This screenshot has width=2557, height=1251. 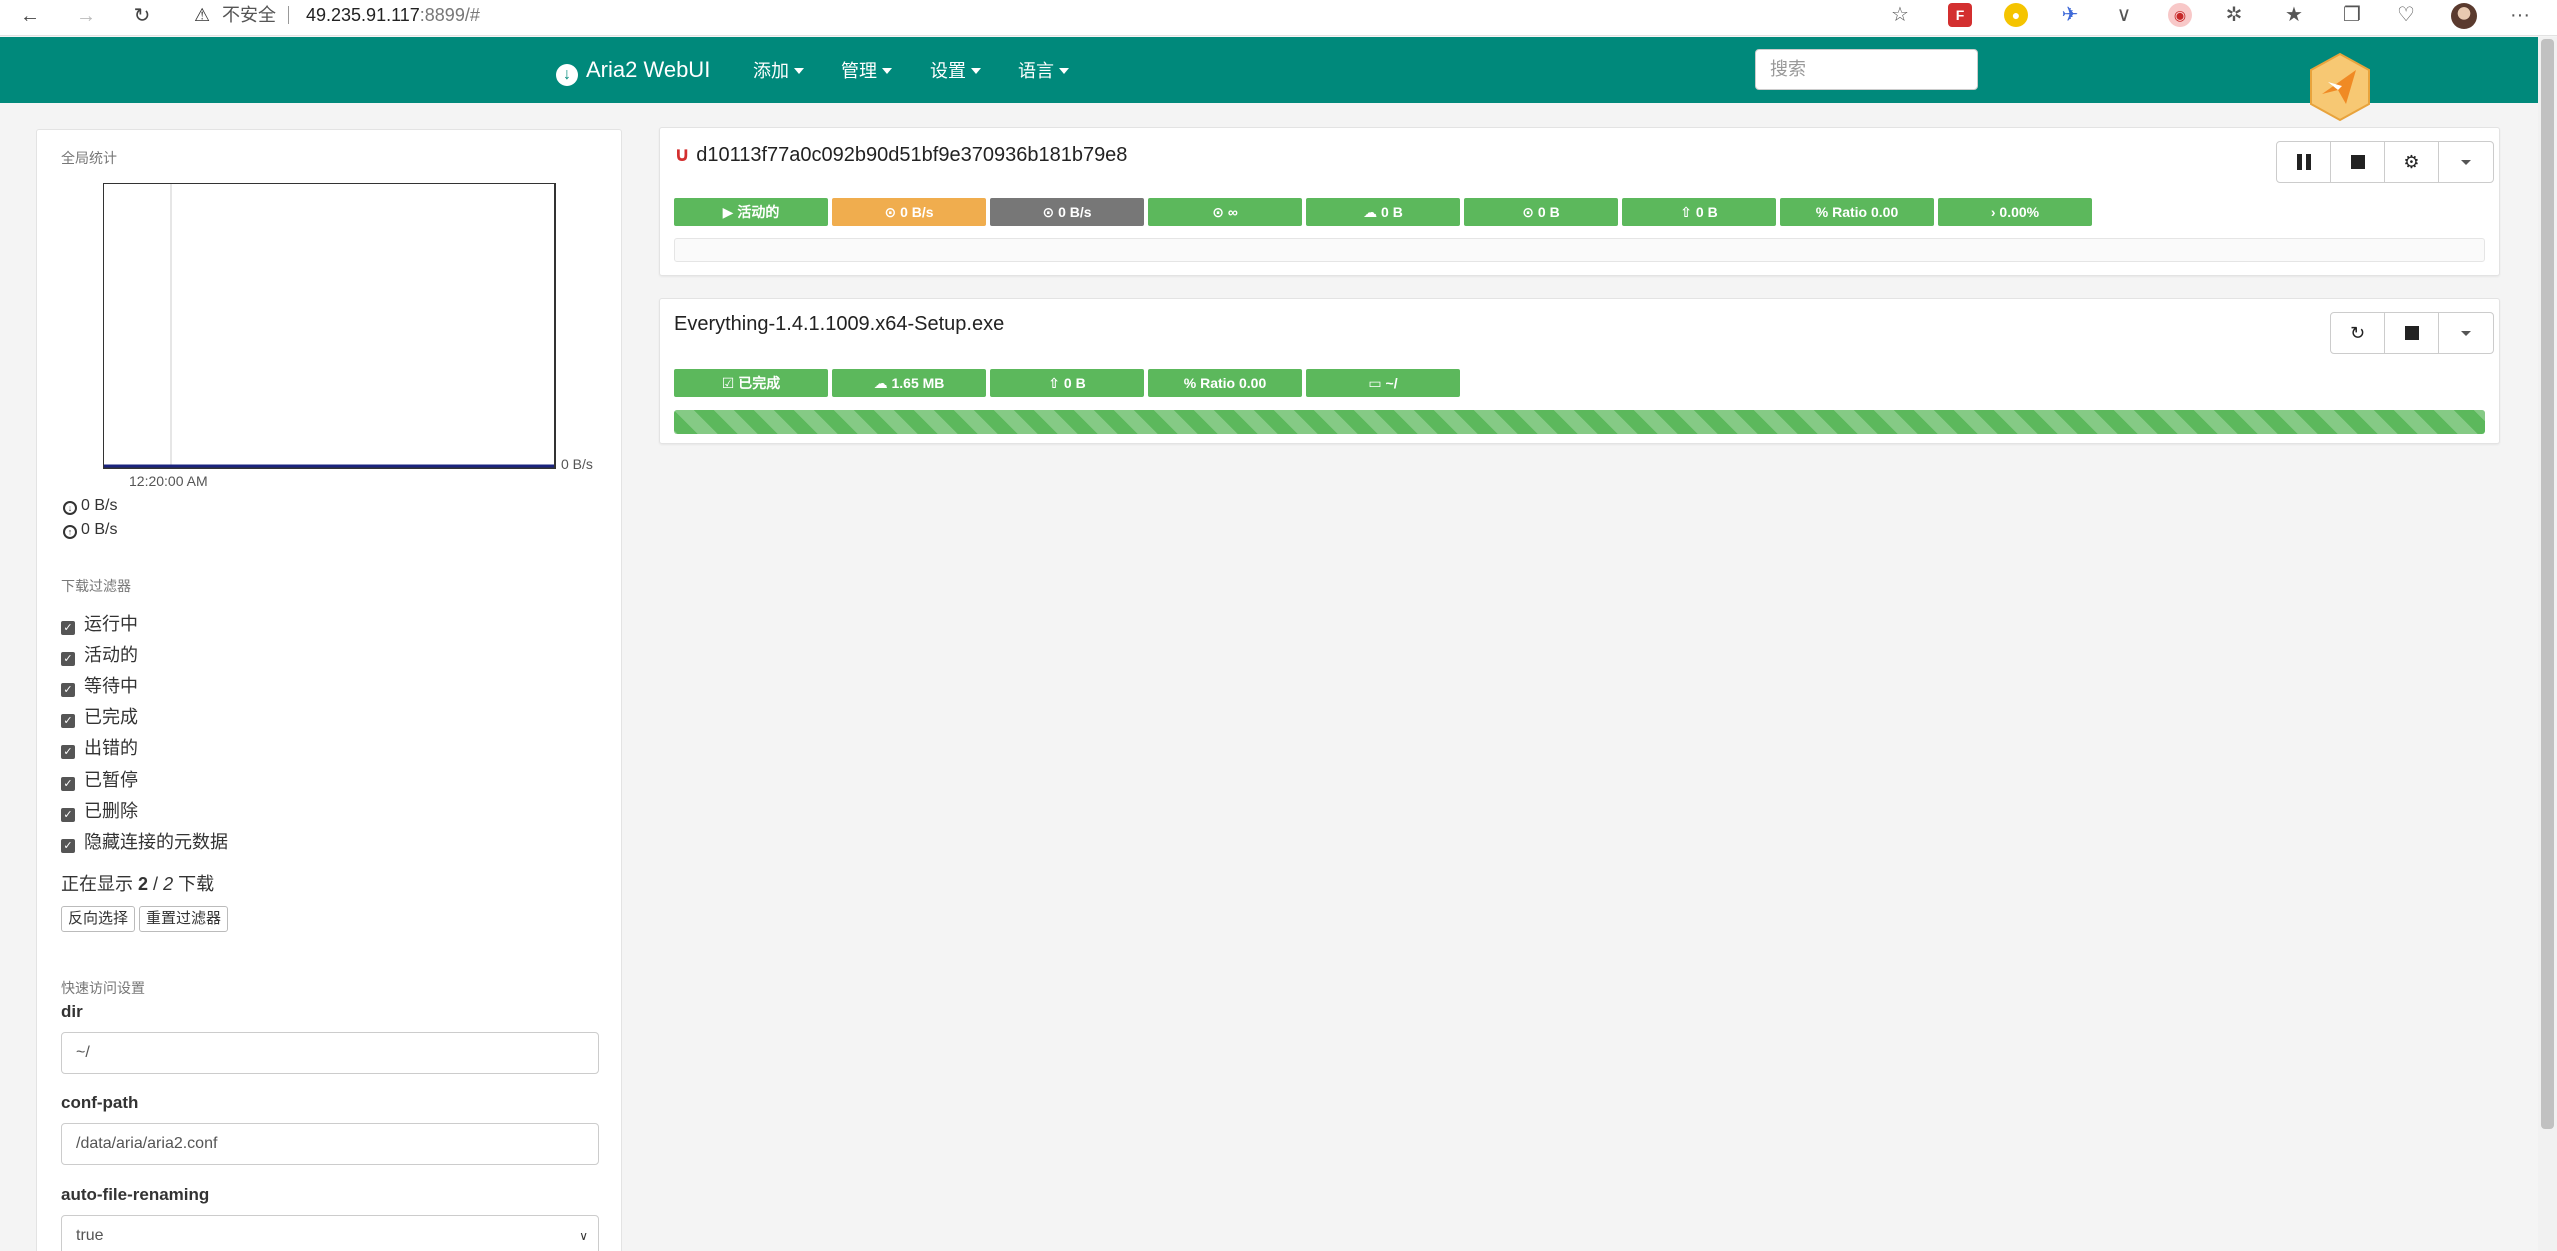 What do you see at coordinates (2234, 15) in the screenshot?
I see `extensions-puzzle-icon: ✲` at bounding box center [2234, 15].